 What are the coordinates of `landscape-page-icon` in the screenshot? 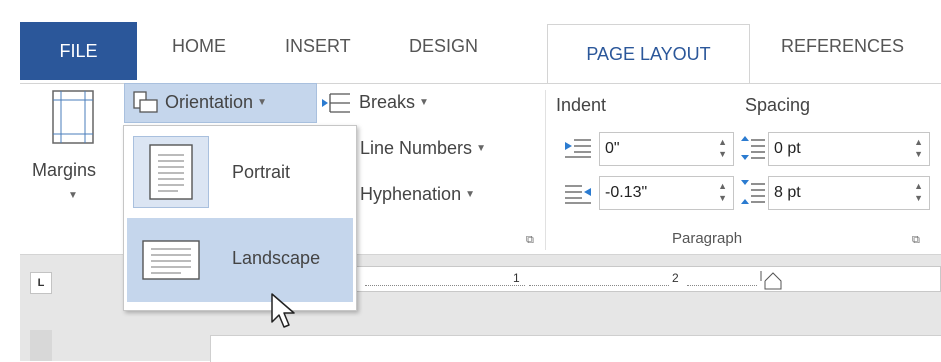 It's located at (171, 260).